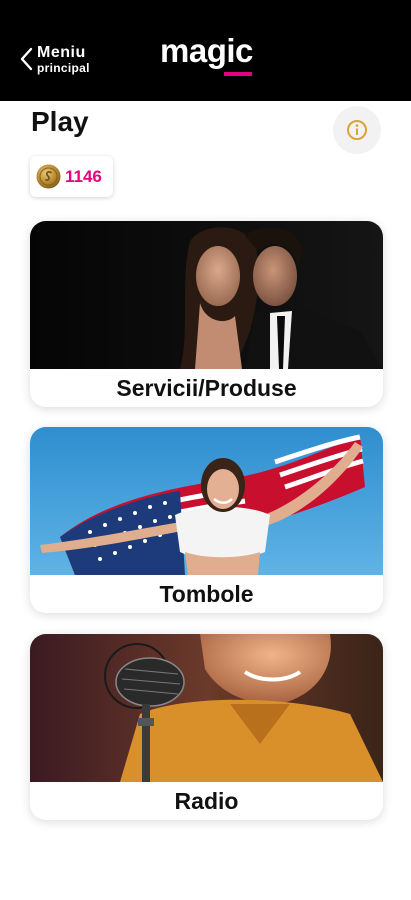  I want to click on radio-microphone-photo, so click(206, 708).